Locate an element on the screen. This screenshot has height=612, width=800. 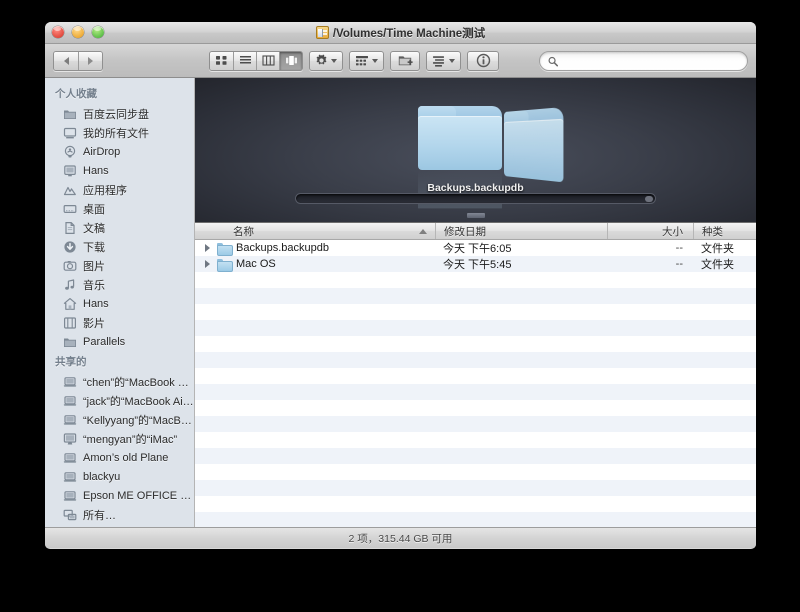
sidebar-item: Amon’s old Plane is located at coordinates (119, 457).